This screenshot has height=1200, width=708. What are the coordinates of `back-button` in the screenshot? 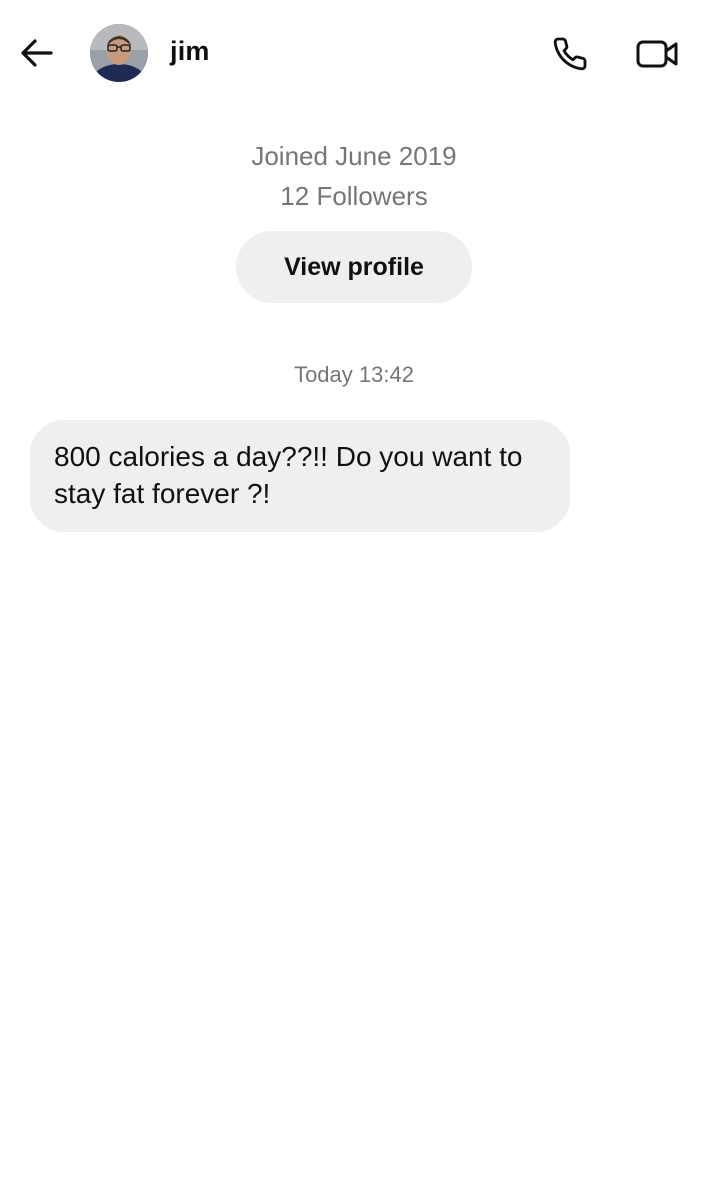 It's located at (37, 53).